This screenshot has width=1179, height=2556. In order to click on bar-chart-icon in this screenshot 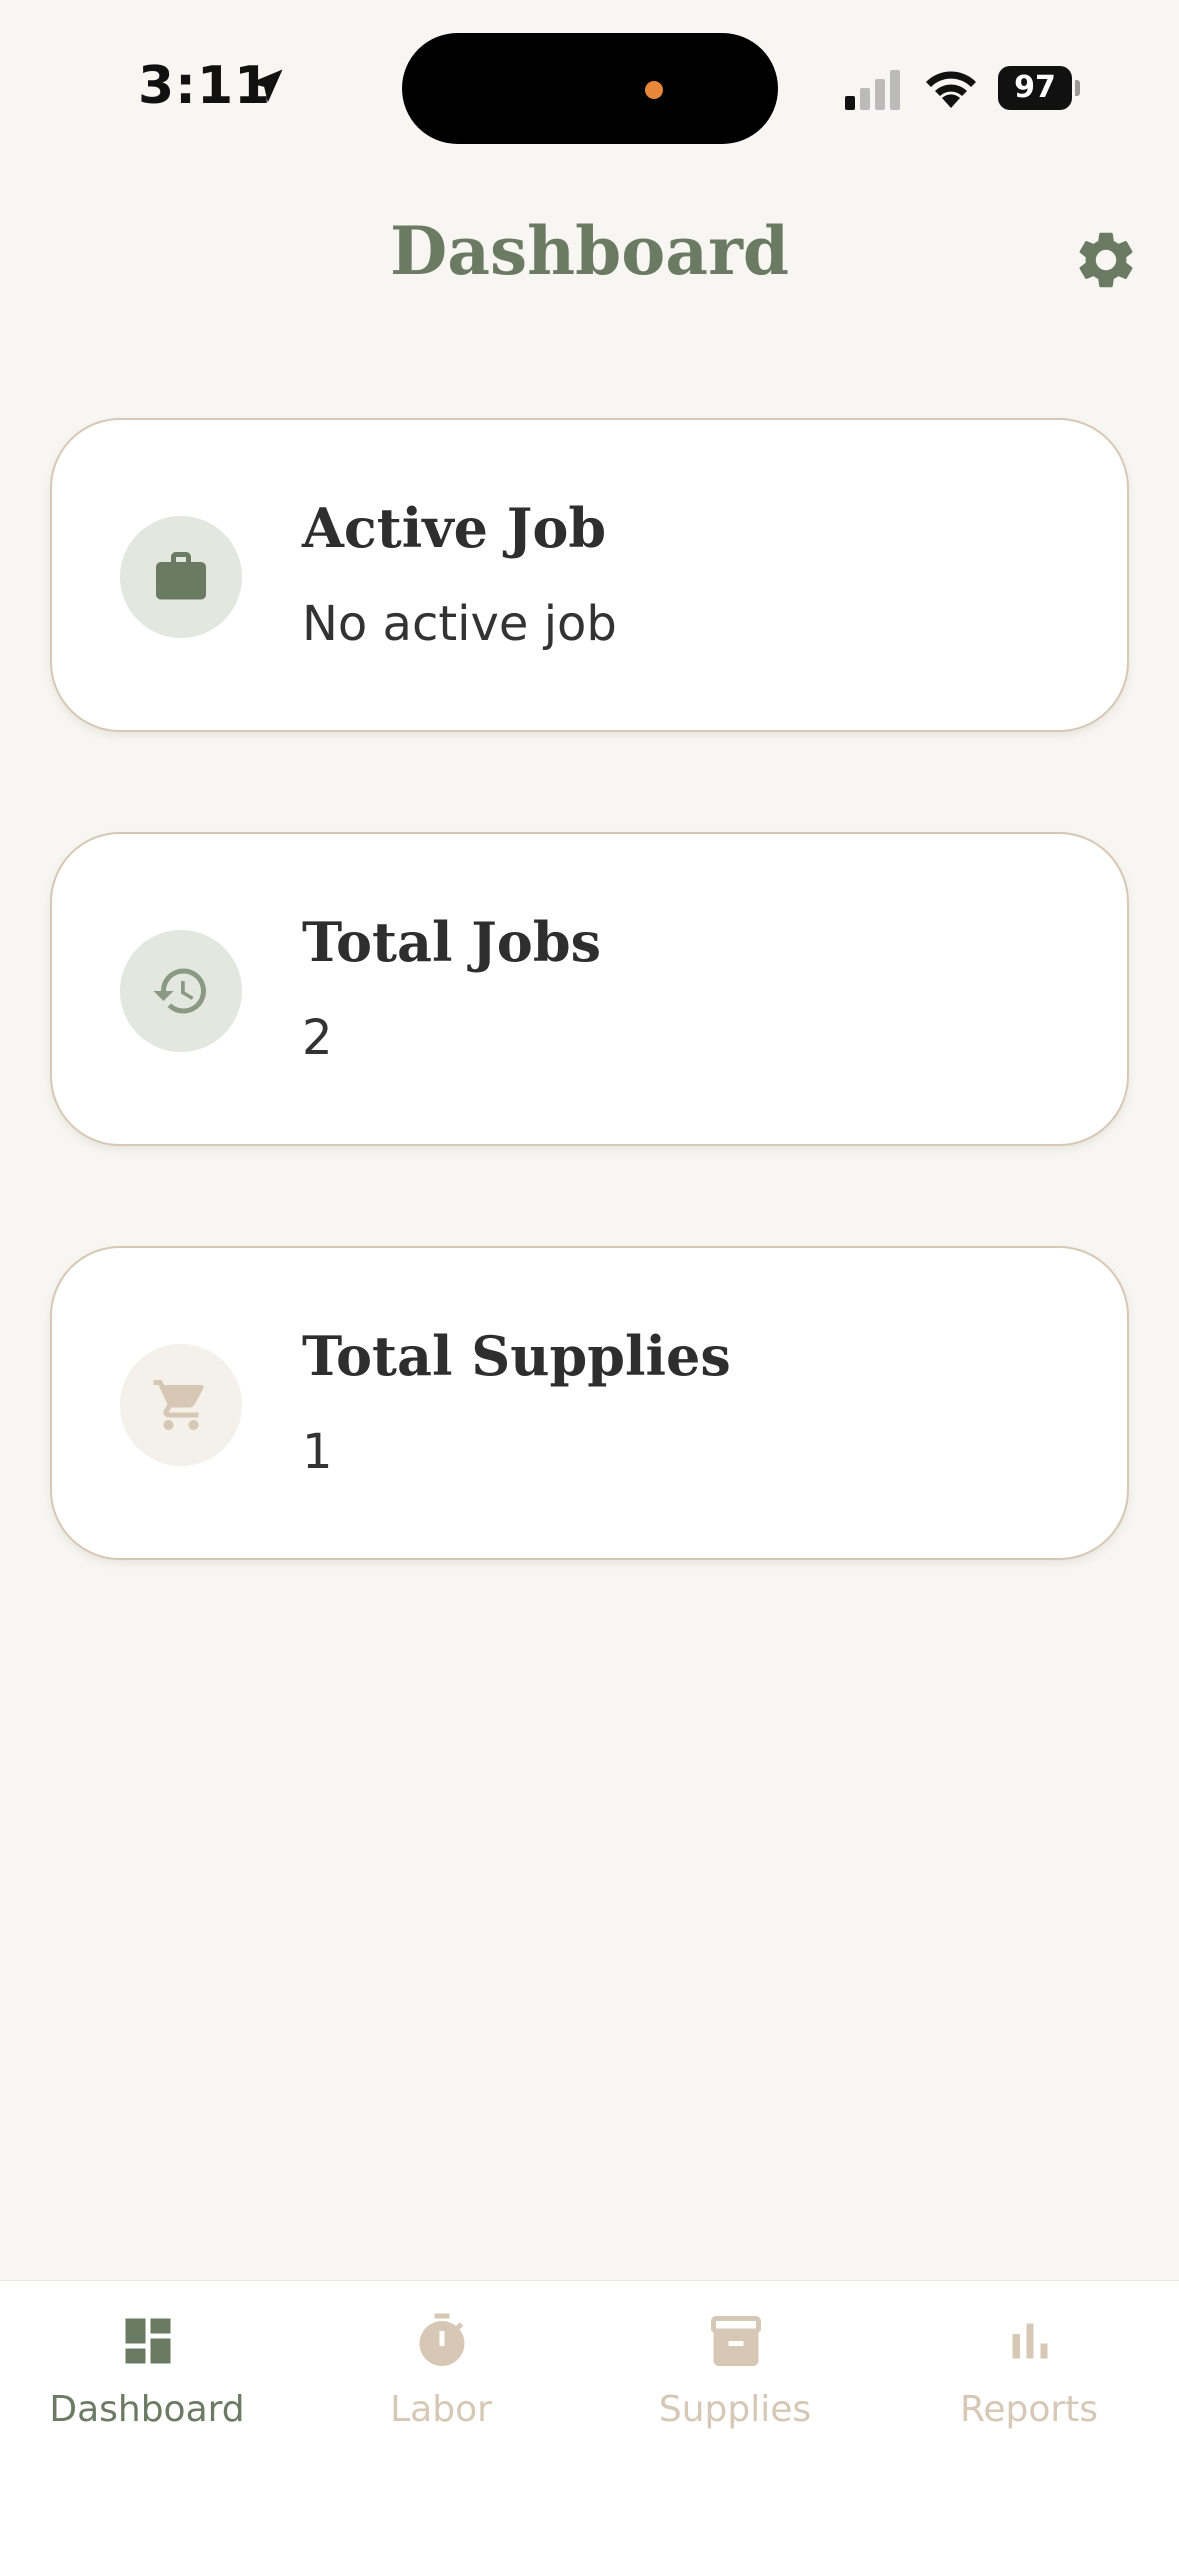, I will do `click(1030, 2341)`.